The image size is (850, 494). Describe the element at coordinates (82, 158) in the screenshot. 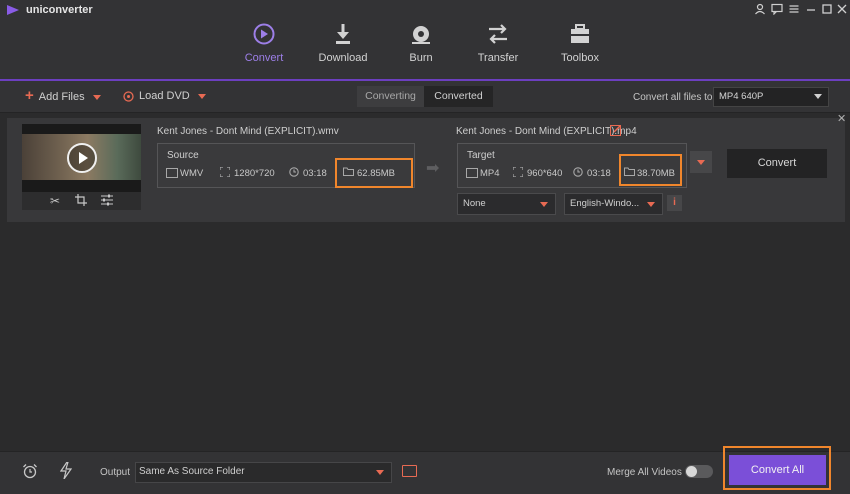

I see `play-icon` at that location.